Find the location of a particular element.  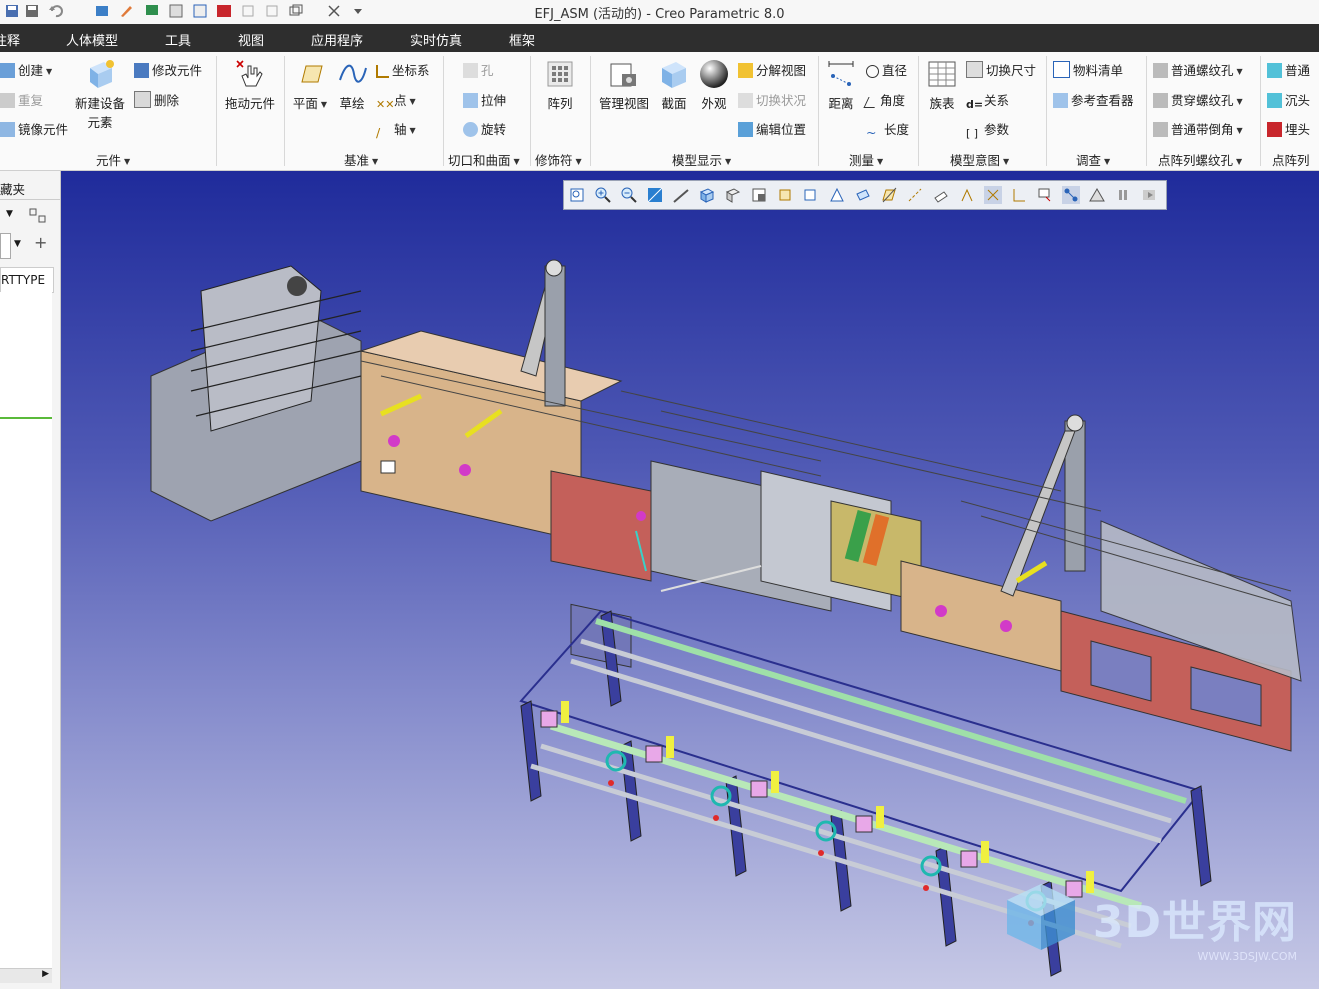

csys-button: 坐标系 is located at coordinates (403, 69).